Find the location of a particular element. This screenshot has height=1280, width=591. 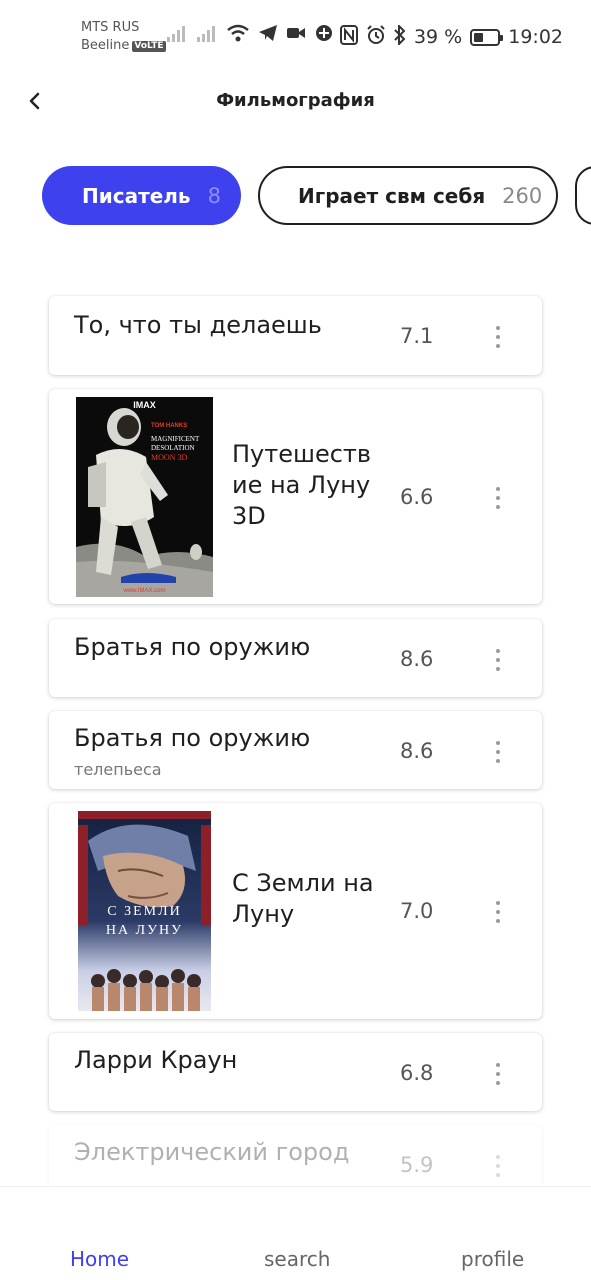

volte-badge: VoLTE is located at coordinates (149, 46).